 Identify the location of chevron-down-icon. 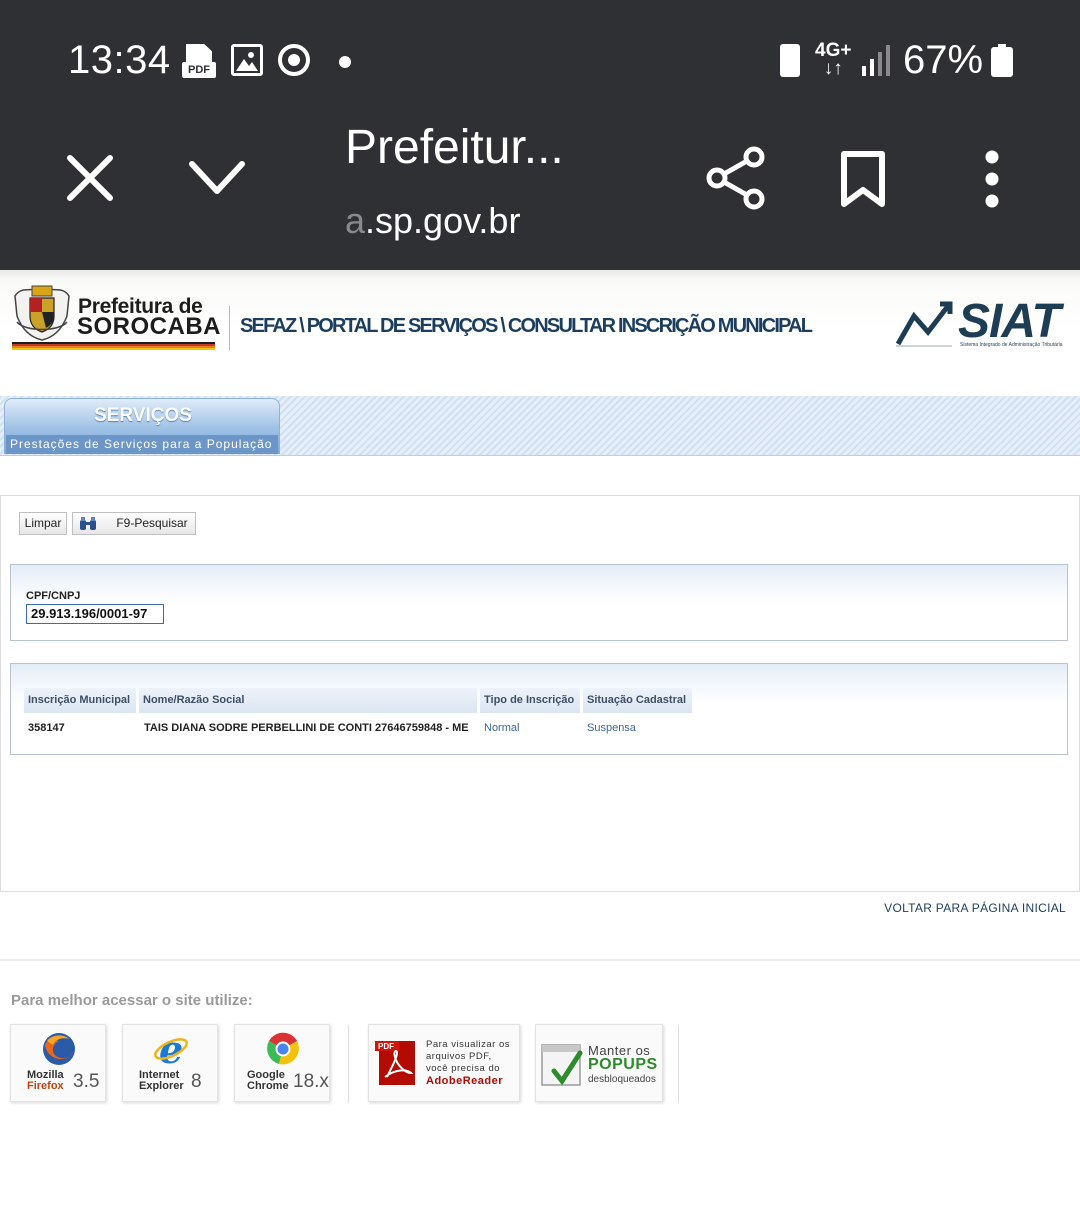
(217, 178).